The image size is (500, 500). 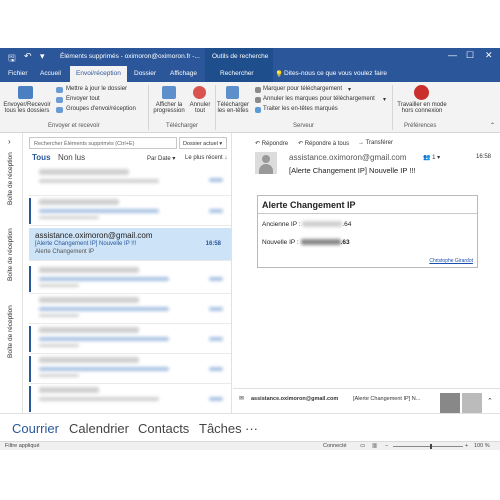 What do you see at coordinates (258, 100) in the screenshot?
I see `unmark-download-icon` at bounding box center [258, 100].